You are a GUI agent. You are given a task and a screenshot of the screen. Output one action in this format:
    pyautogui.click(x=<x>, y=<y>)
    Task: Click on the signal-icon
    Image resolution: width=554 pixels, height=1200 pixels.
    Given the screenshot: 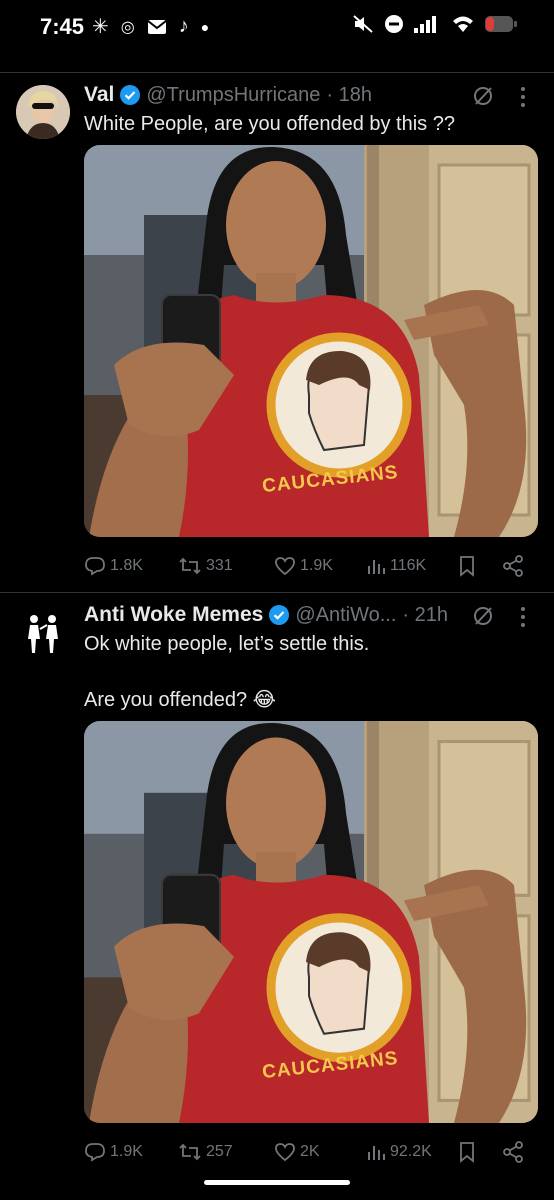 What is the action you would take?
    pyautogui.click(x=425, y=24)
    